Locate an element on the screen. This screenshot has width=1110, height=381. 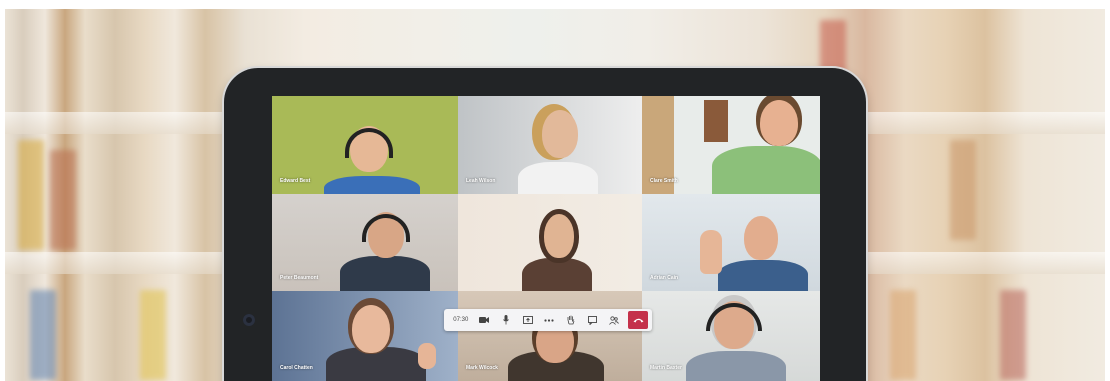
participant-tile: Carol Chatten is located at coordinates (365, 336).